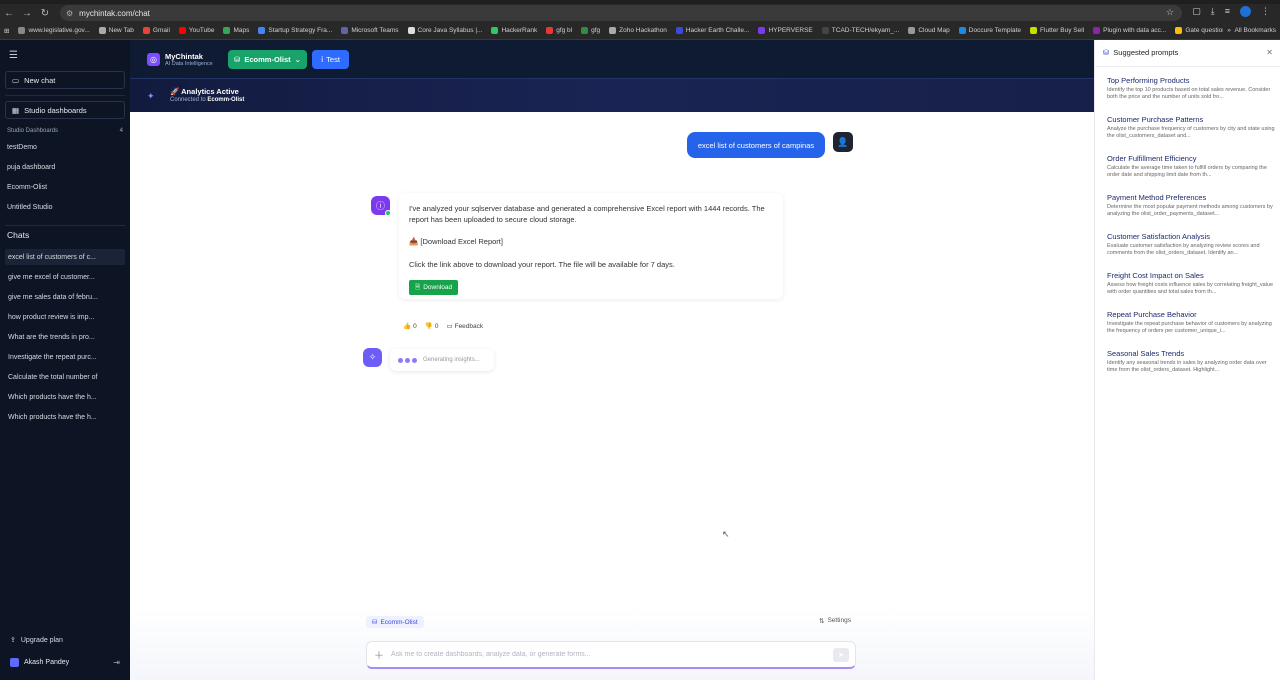 This screenshot has height=680, width=1280. What do you see at coordinates (841, 654) in the screenshot?
I see `send-button: ➤` at bounding box center [841, 654].